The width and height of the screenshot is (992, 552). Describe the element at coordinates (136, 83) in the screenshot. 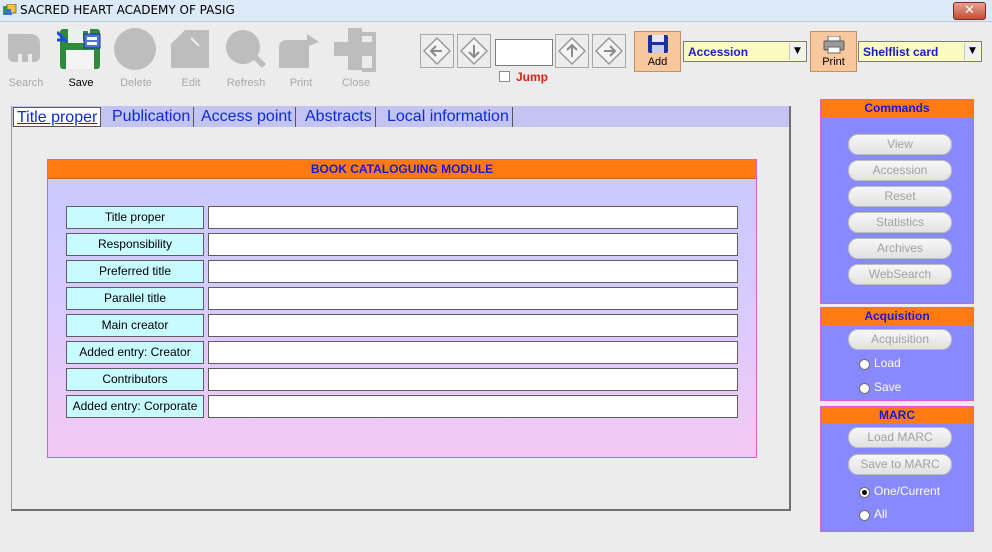

I see `delete-label: Delete` at that location.